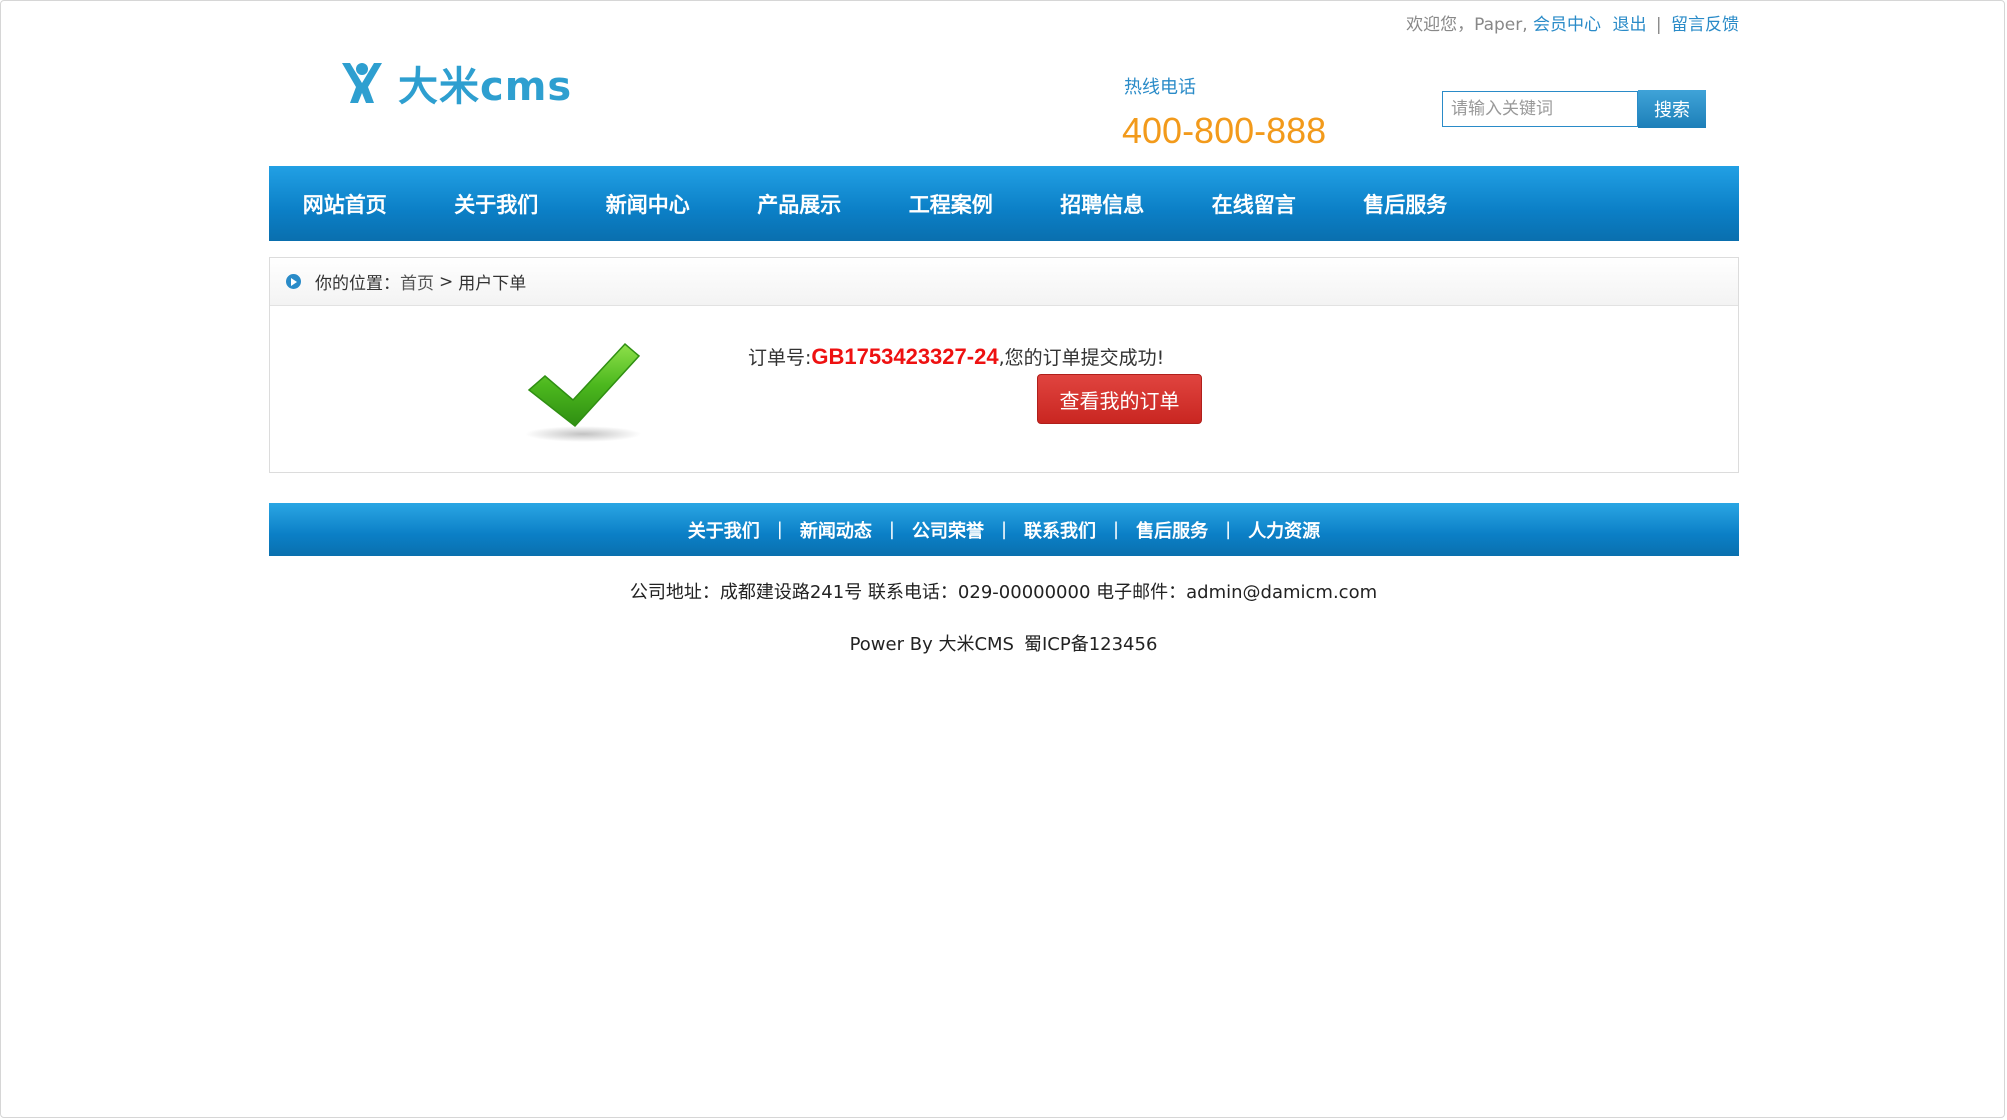 The height and width of the screenshot is (1120, 2007). What do you see at coordinates (800, 204) in the screenshot?
I see `nav-item-products: 产品展示` at bounding box center [800, 204].